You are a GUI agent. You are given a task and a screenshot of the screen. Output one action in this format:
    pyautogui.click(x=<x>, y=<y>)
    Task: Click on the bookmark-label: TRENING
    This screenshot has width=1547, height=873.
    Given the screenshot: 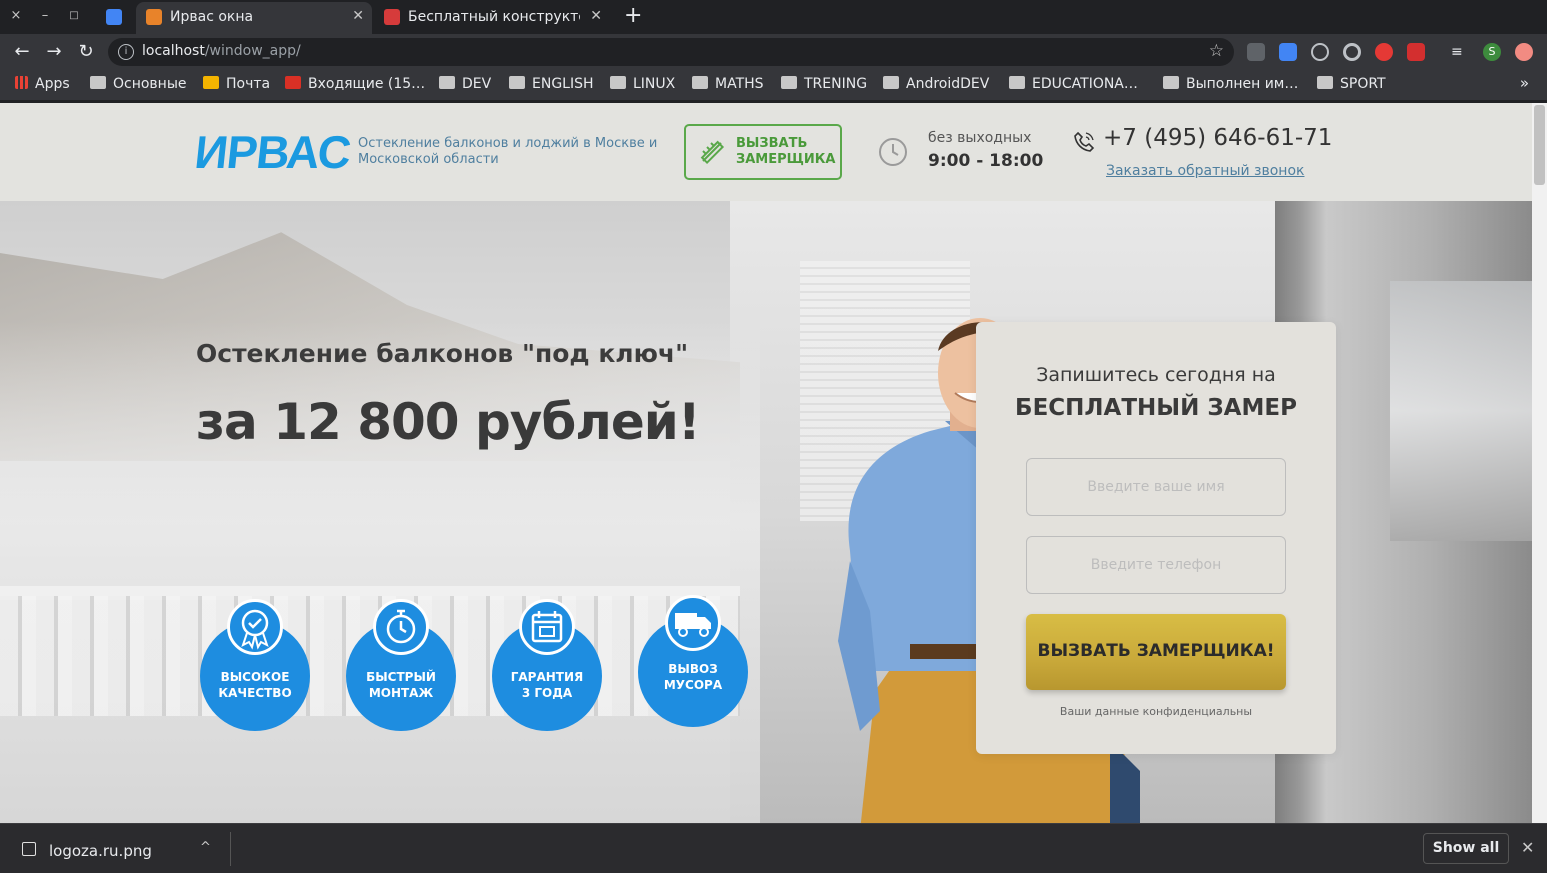 What is the action you would take?
    pyautogui.click(x=836, y=84)
    